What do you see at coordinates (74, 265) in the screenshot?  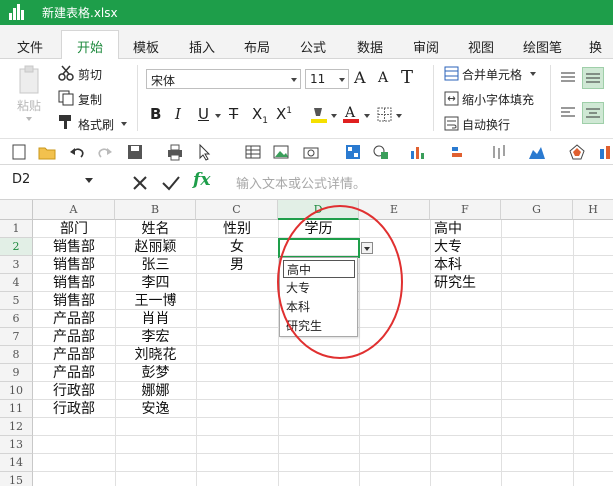 I see `cell-a3: 销售部` at bounding box center [74, 265].